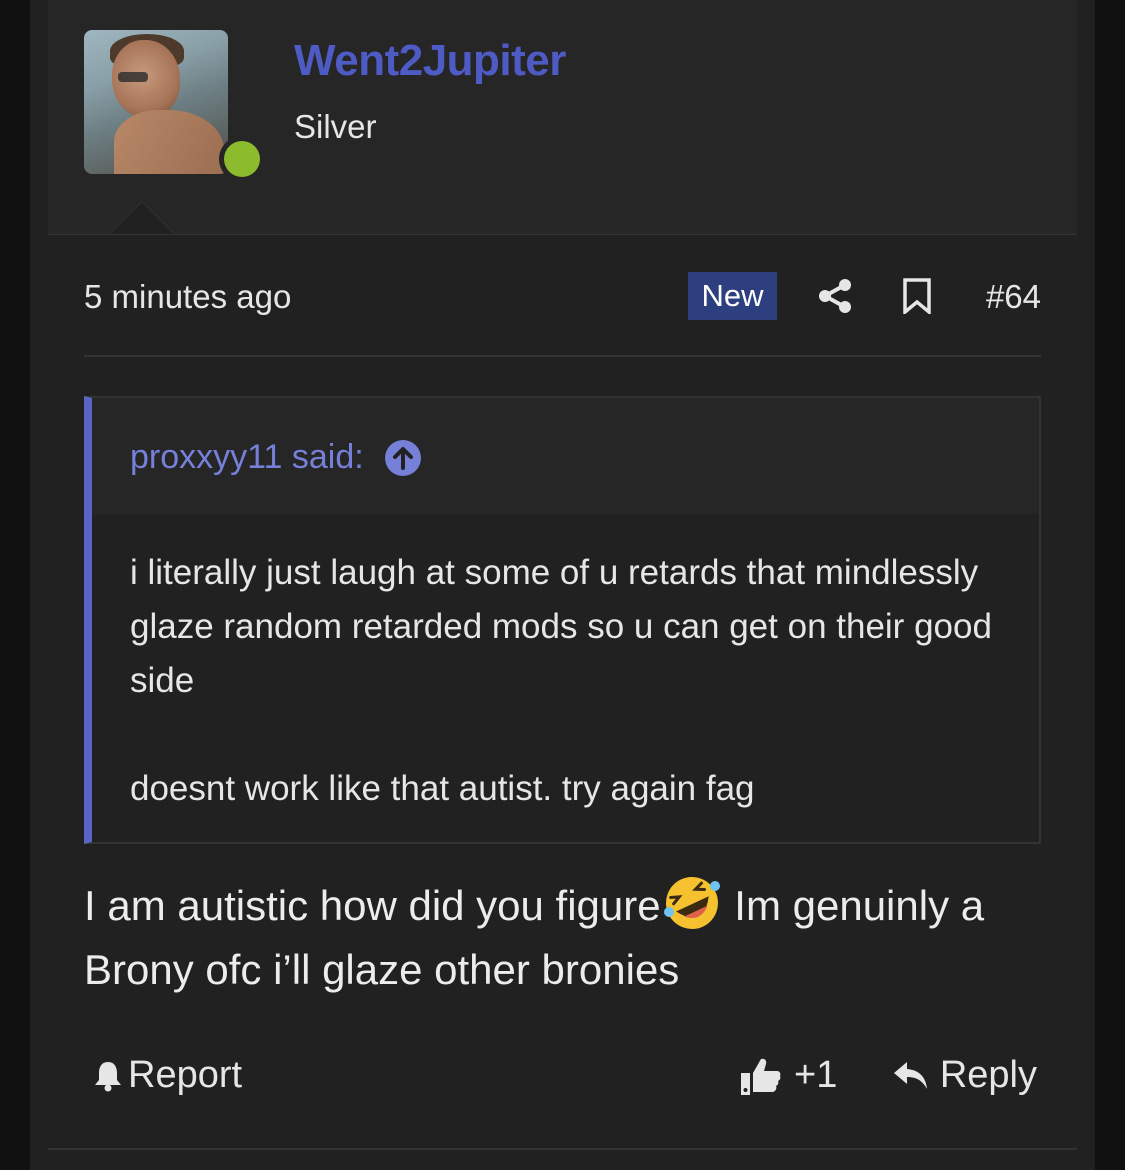 Image resolution: width=1125 pixels, height=1170 pixels. I want to click on reply-arrow-icon, so click(910, 1075).